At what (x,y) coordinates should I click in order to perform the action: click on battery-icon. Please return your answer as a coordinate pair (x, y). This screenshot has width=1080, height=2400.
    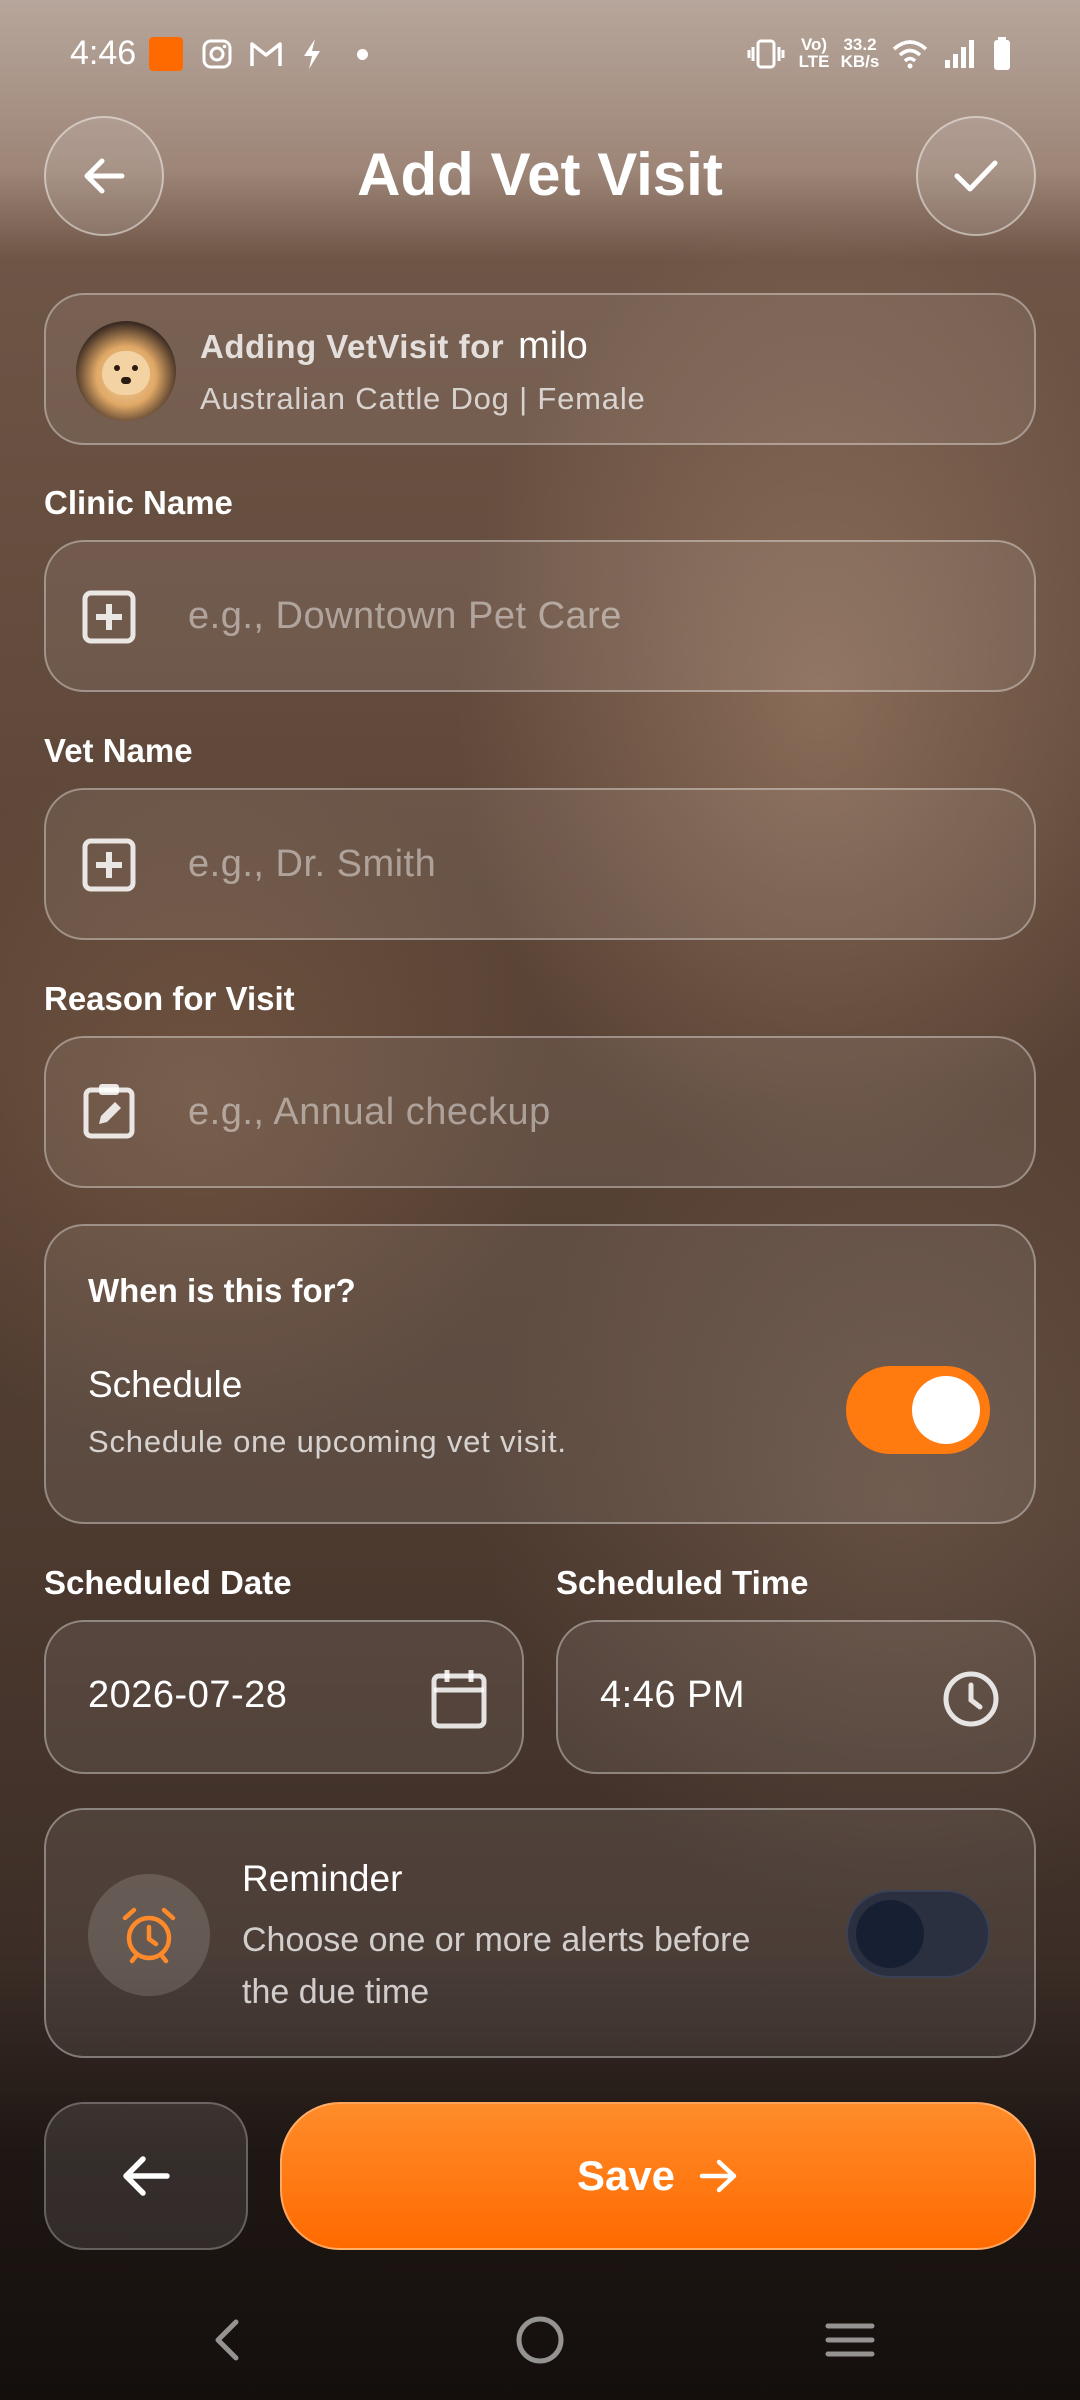
    Looking at the image, I should click on (1002, 53).